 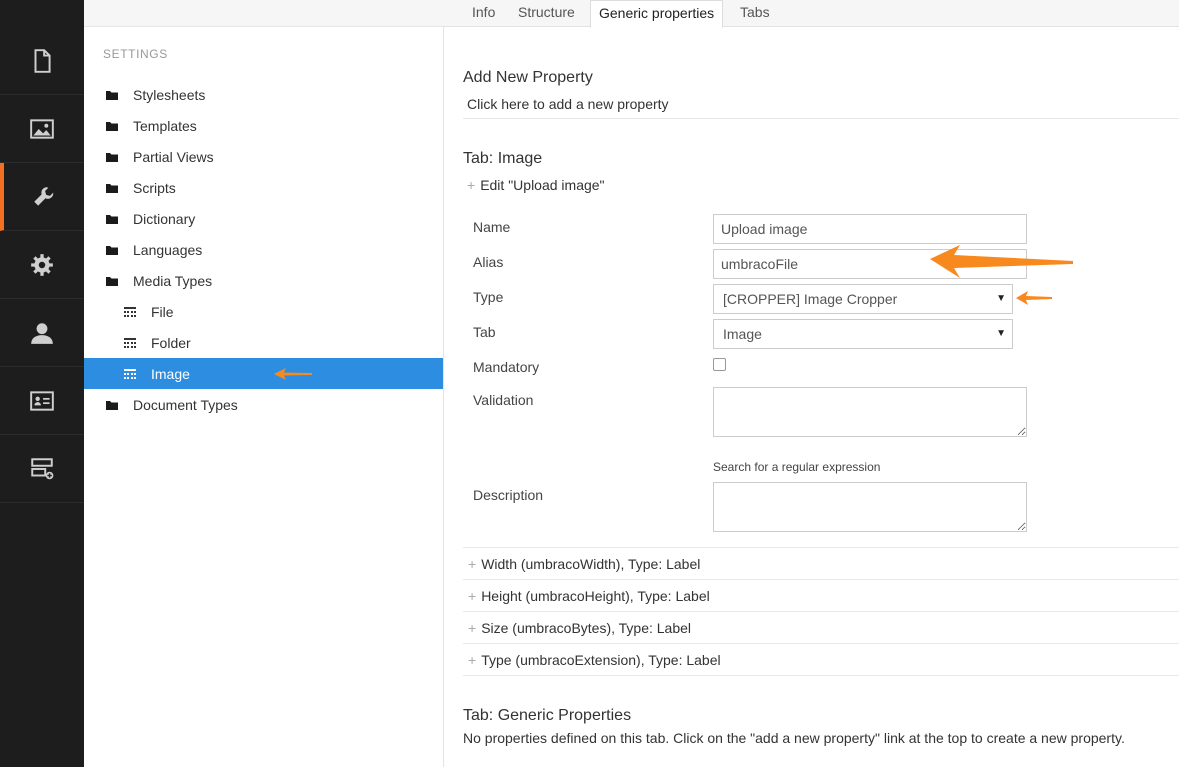 What do you see at coordinates (488, 262) in the screenshot?
I see `alias-label: Alias` at bounding box center [488, 262].